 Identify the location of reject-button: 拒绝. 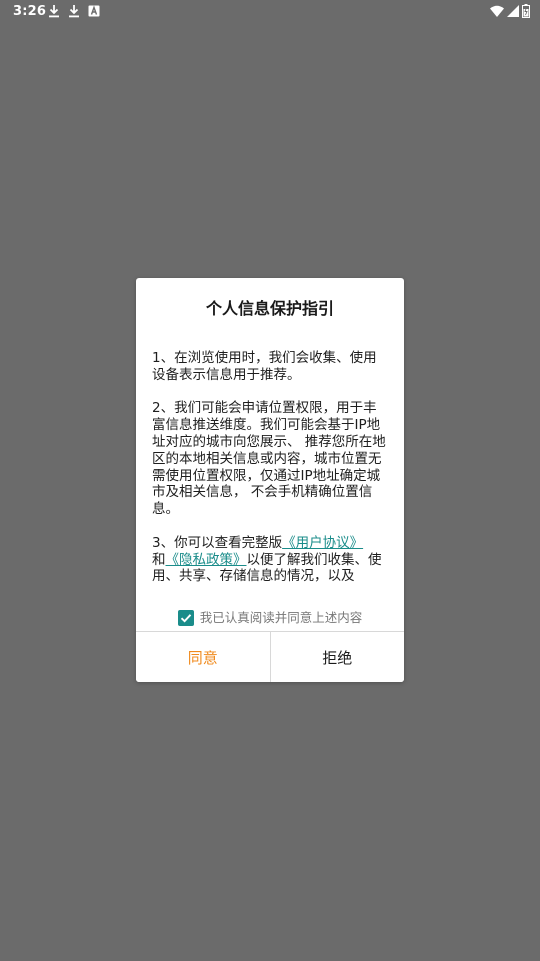
(337, 657).